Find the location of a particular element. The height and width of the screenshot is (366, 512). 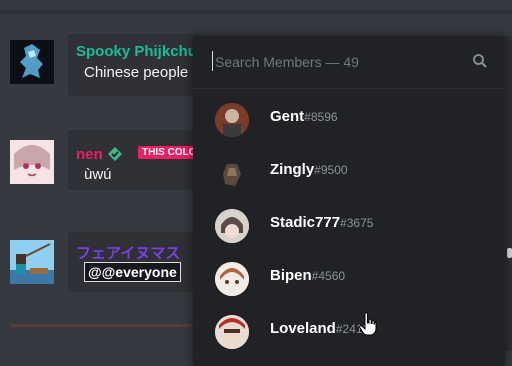

member-discriminator: #4560 is located at coordinates (328, 276).